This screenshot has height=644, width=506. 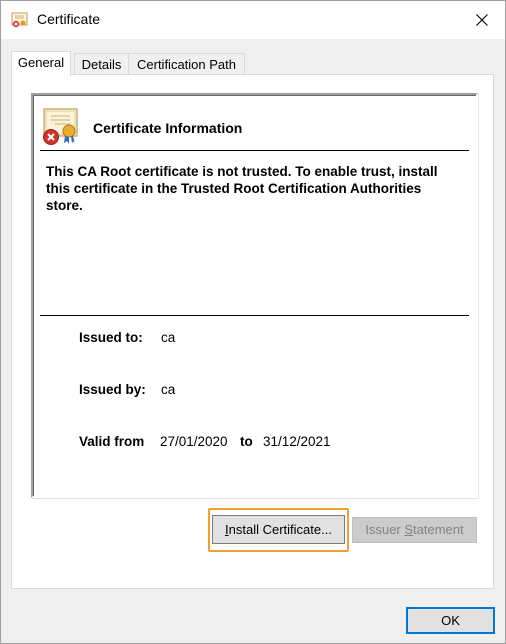 I want to click on issued-to-value: ca, so click(x=168, y=337).